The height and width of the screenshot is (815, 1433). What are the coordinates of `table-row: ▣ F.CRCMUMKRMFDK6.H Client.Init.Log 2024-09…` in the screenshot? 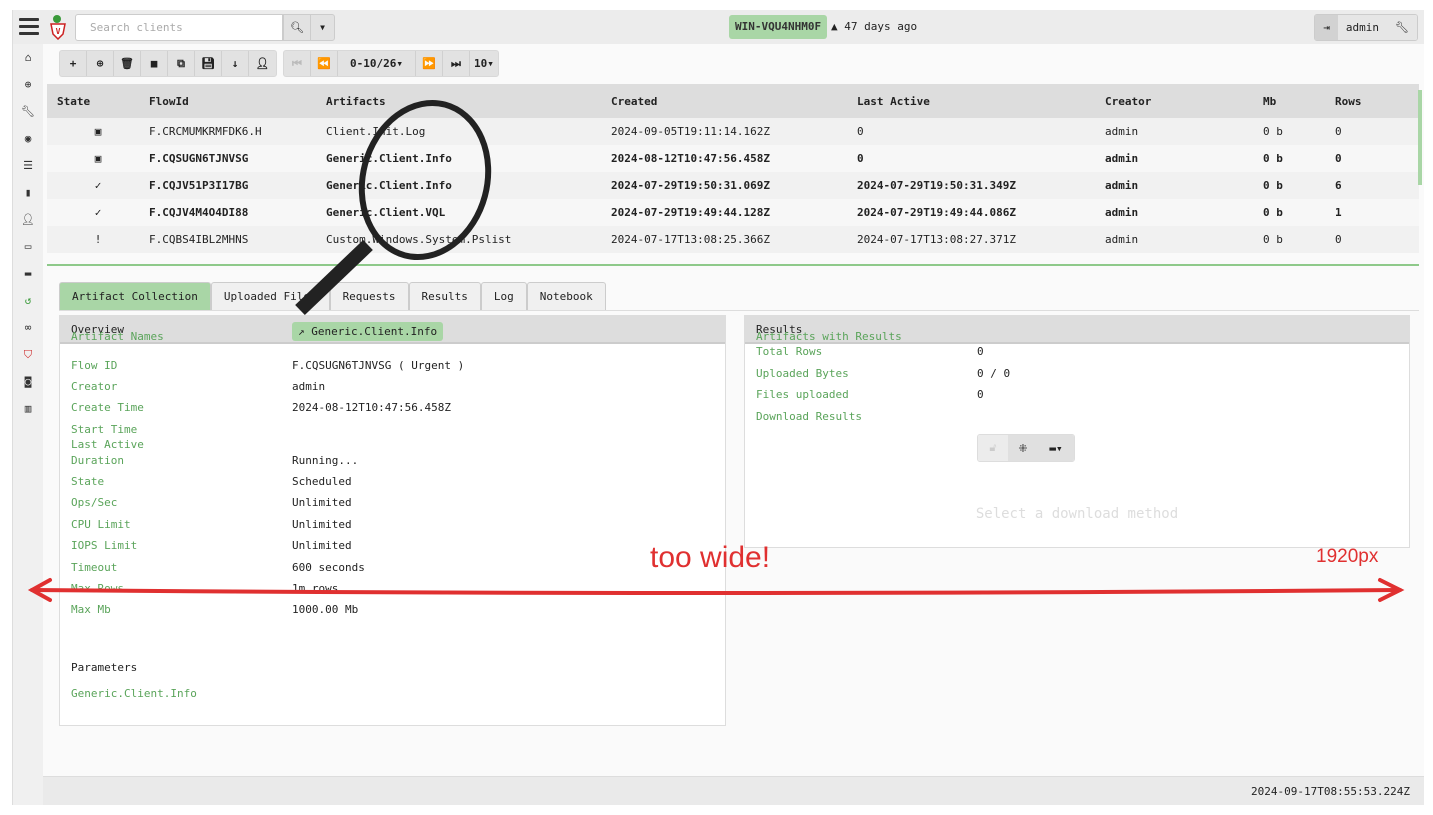 It's located at (733, 131).